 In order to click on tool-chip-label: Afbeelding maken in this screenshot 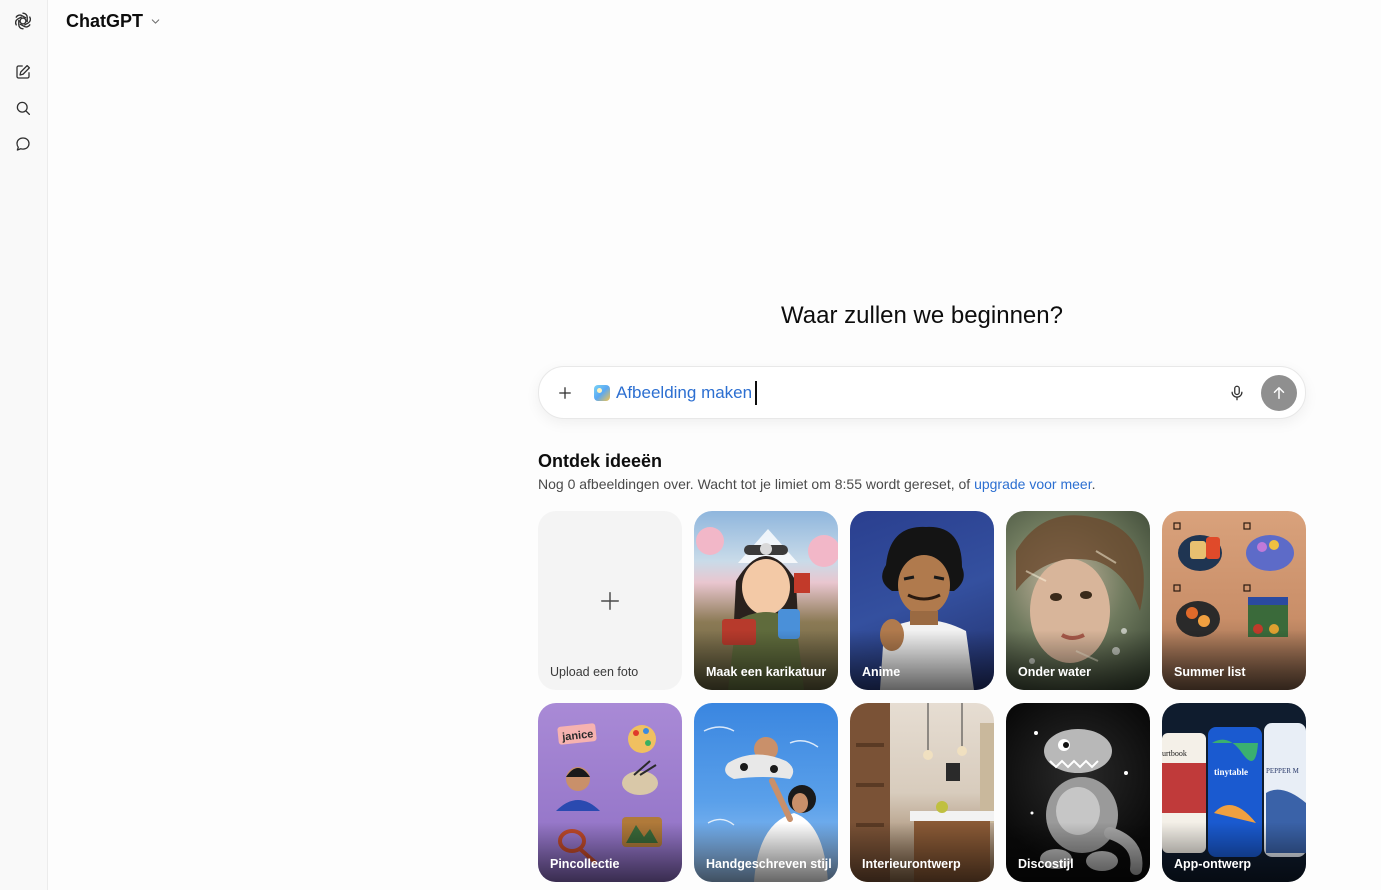, I will do `click(684, 392)`.